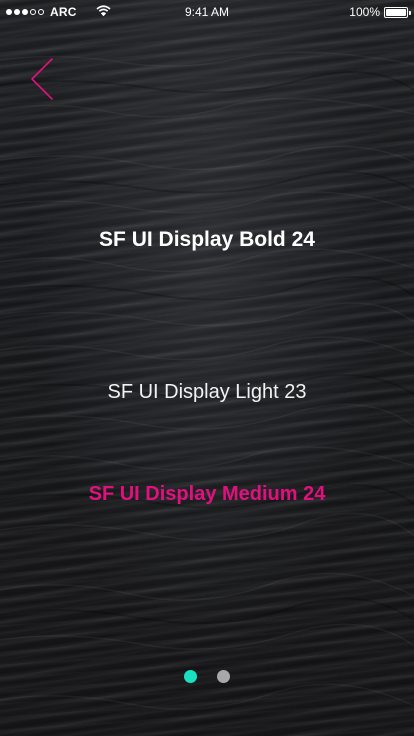 Image resolution: width=414 pixels, height=736 pixels. What do you see at coordinates (207, 12) in the screenshot?
I see `status-bar: ARC 9:41 AM 100%` at bounding box center [207, 12].